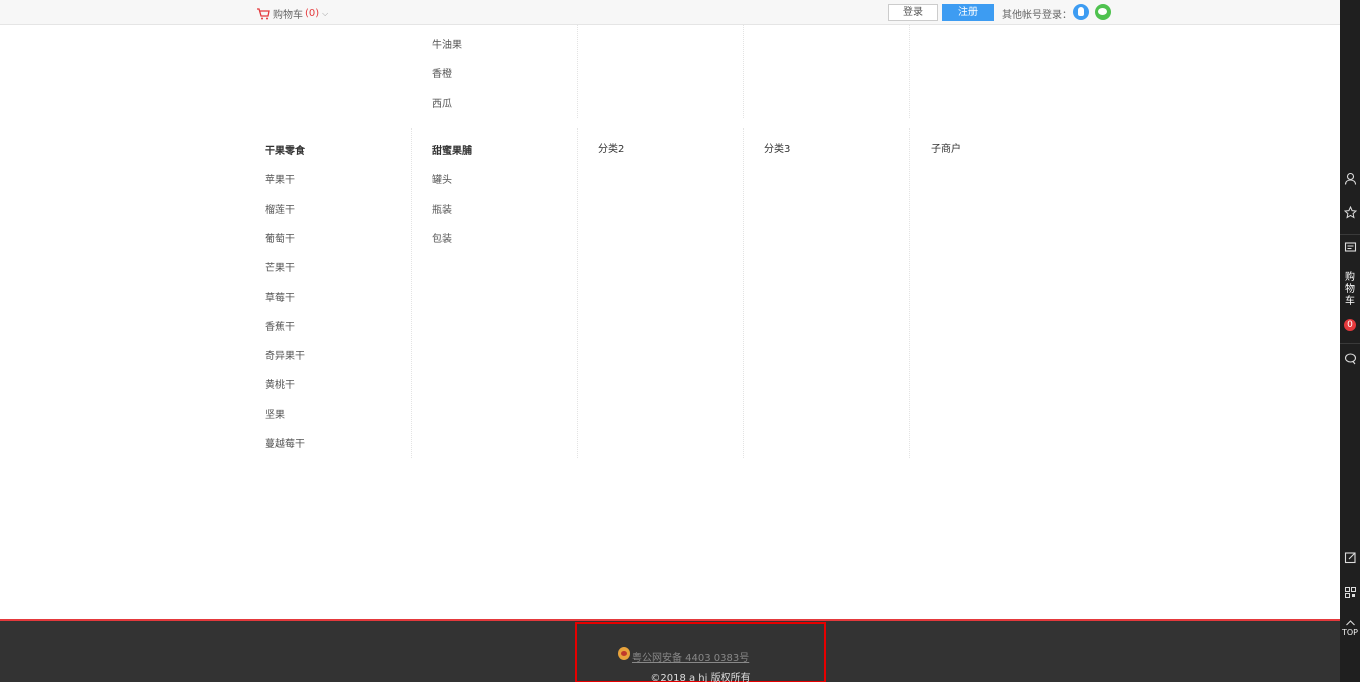 This screenshot has height=682, width=1360. What do you see at coordinates (1103, 12) in the screenshot?
I see `wechat-login-icon` at bounding box center [1103, 12].